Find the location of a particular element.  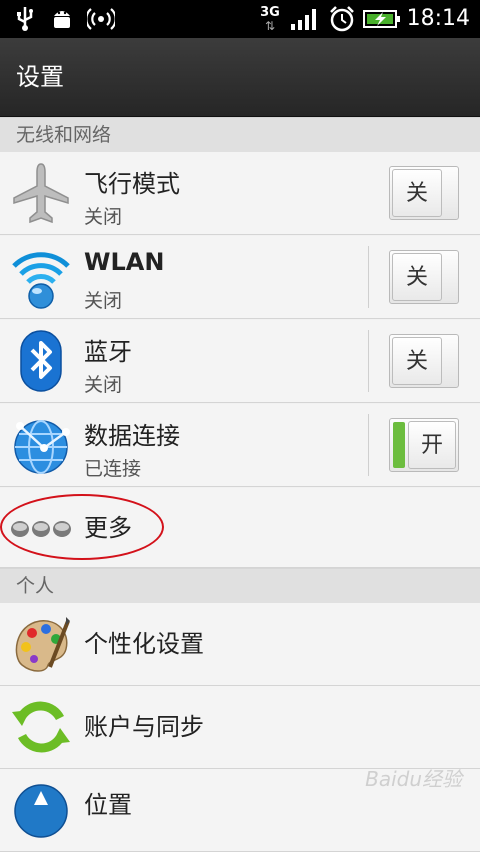

battery-charging-icon is located at coordinates (382, 19).